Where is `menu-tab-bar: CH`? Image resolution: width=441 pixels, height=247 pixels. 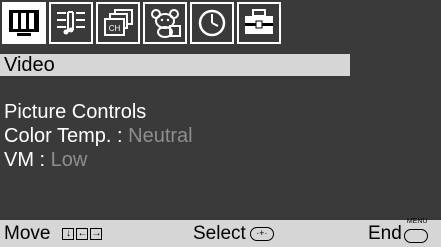 menu-tab-bar: CH is located at coordinates (141, 24).